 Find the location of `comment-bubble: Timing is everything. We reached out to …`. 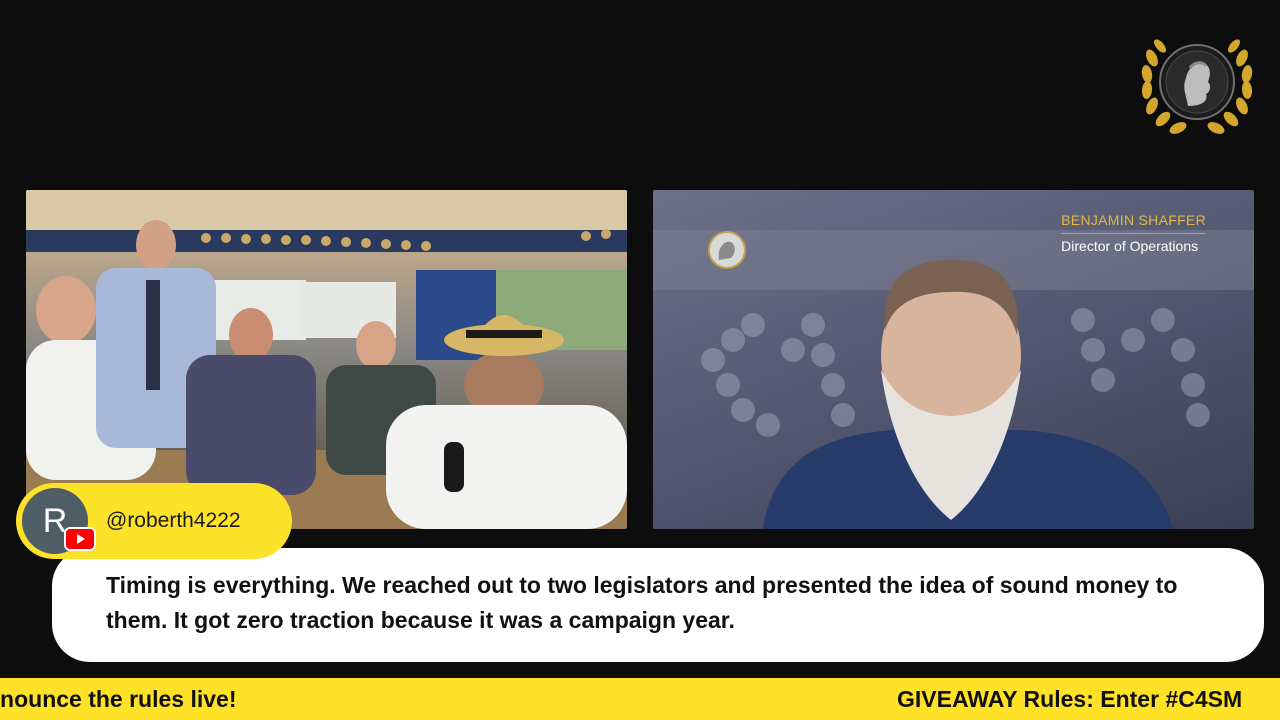

comment-bubble: Timing is everything. We reached out to … is located at coordinates (658, 605).